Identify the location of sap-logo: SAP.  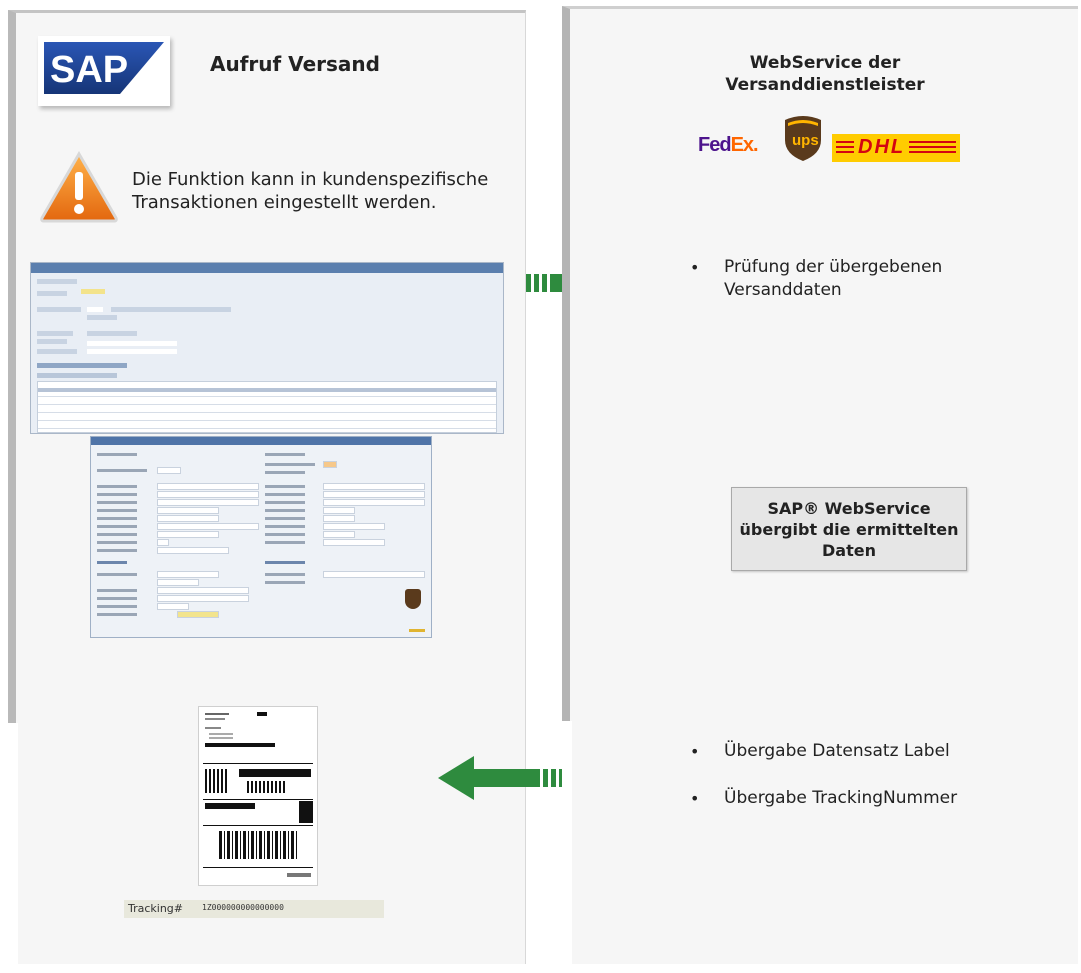
(104, 71).